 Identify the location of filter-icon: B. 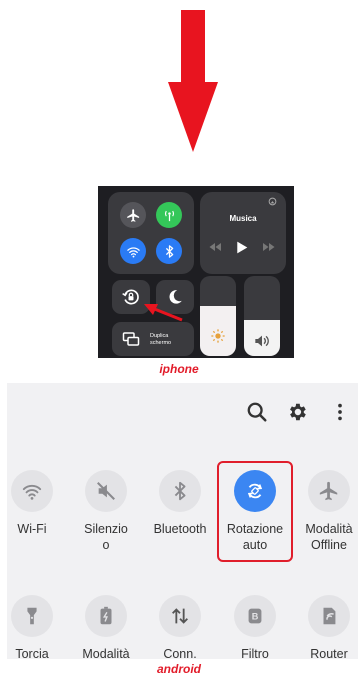
(255, 616).